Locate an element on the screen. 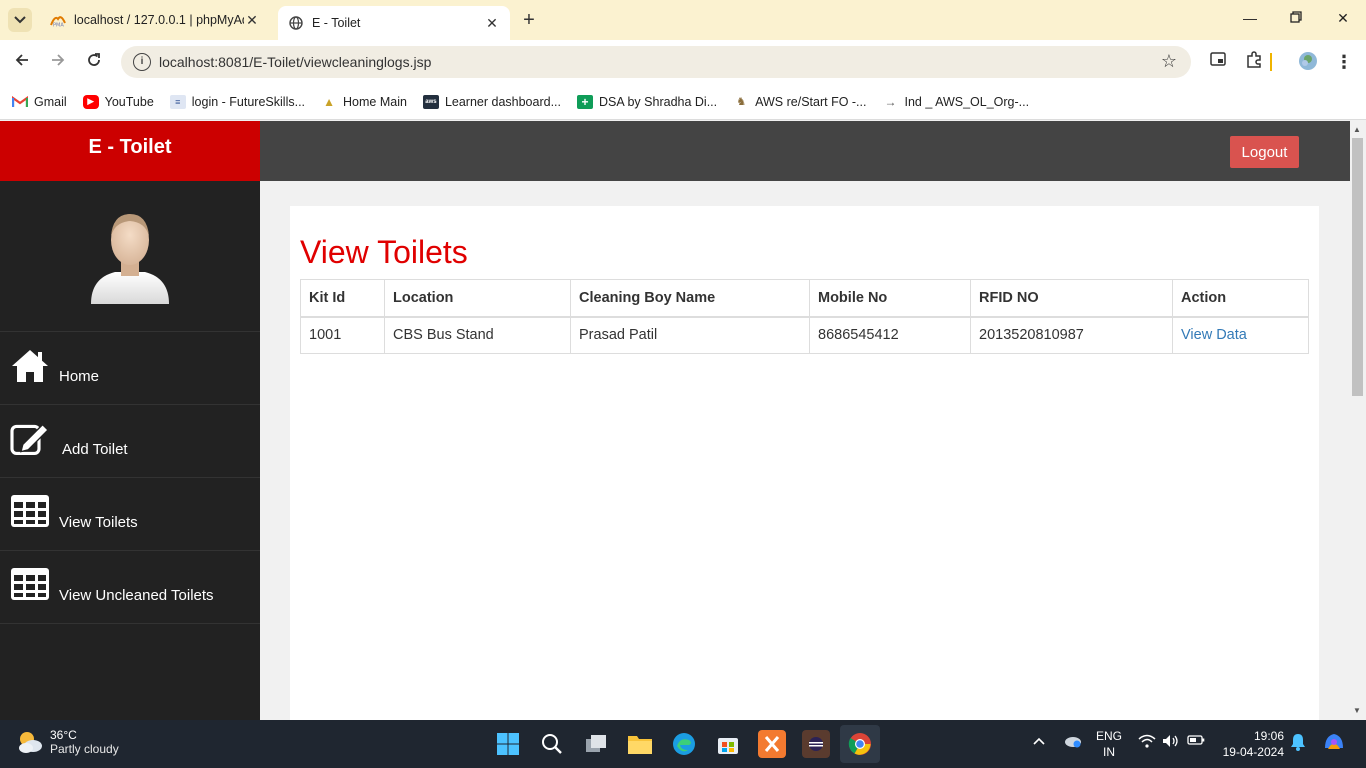 The height and width of the screenshot is (768, 1366). page-scrollbar: ▲ ▼ is located at coordinates (1358, 420).